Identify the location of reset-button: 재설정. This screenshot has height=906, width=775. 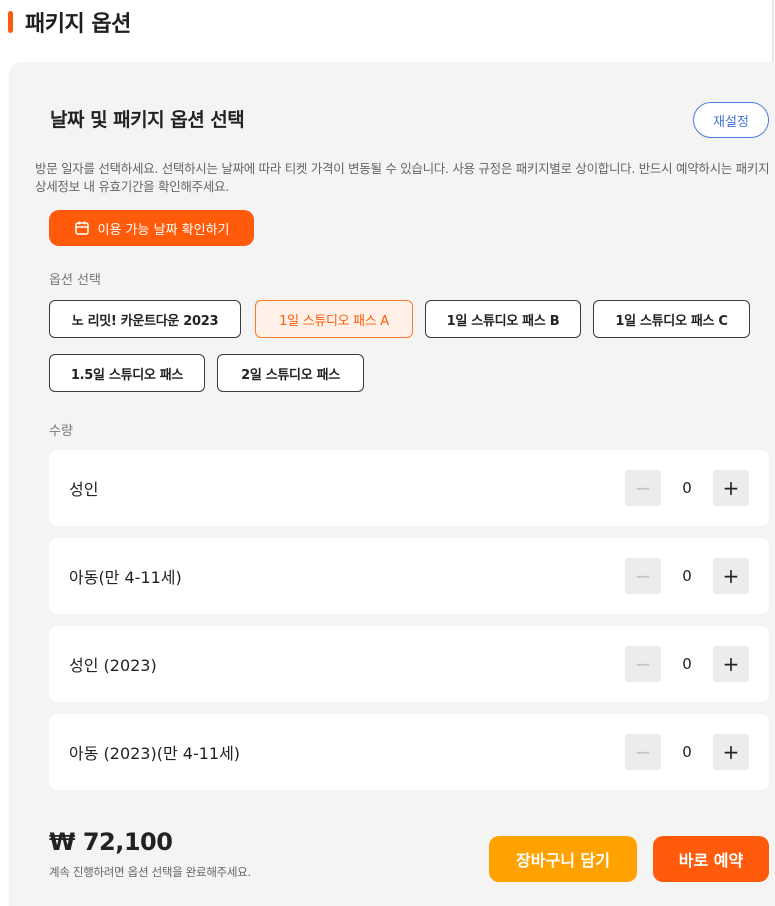
(731, 120).